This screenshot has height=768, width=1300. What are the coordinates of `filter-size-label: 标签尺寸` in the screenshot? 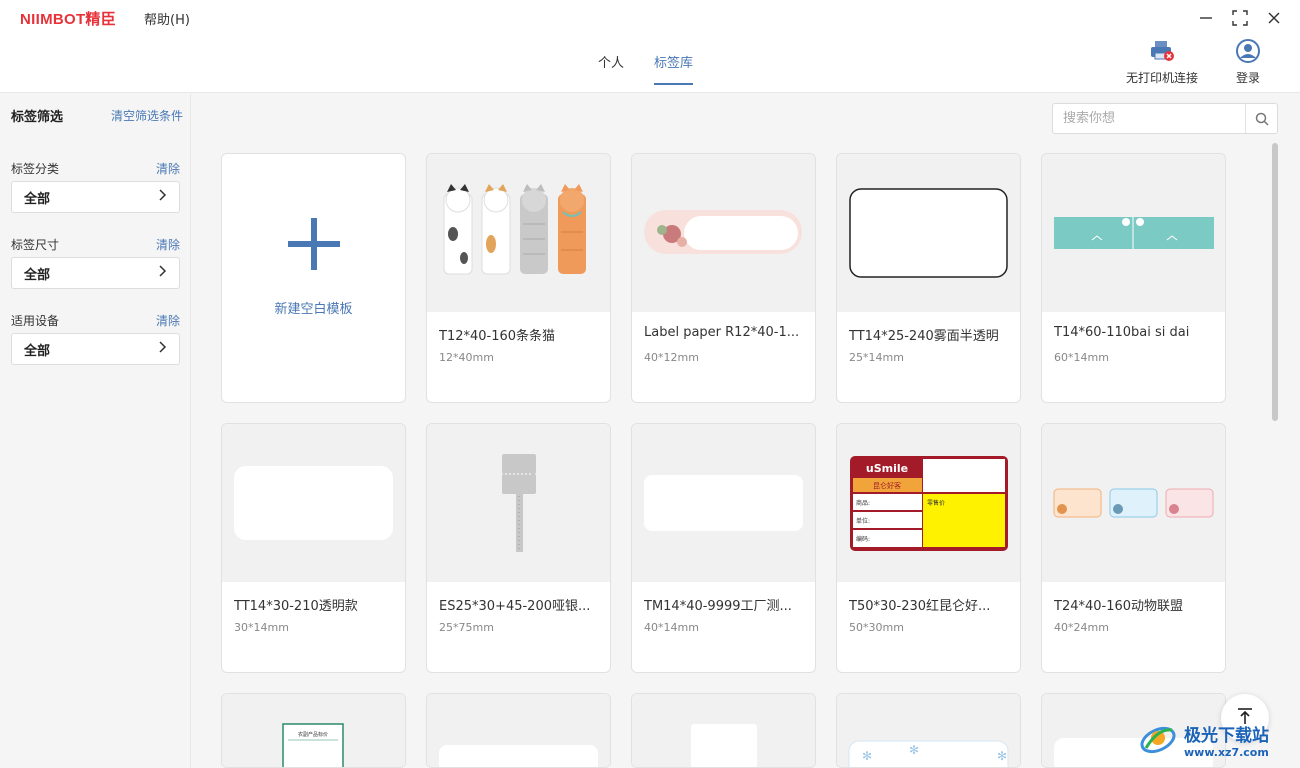 It's located at (35, 245).